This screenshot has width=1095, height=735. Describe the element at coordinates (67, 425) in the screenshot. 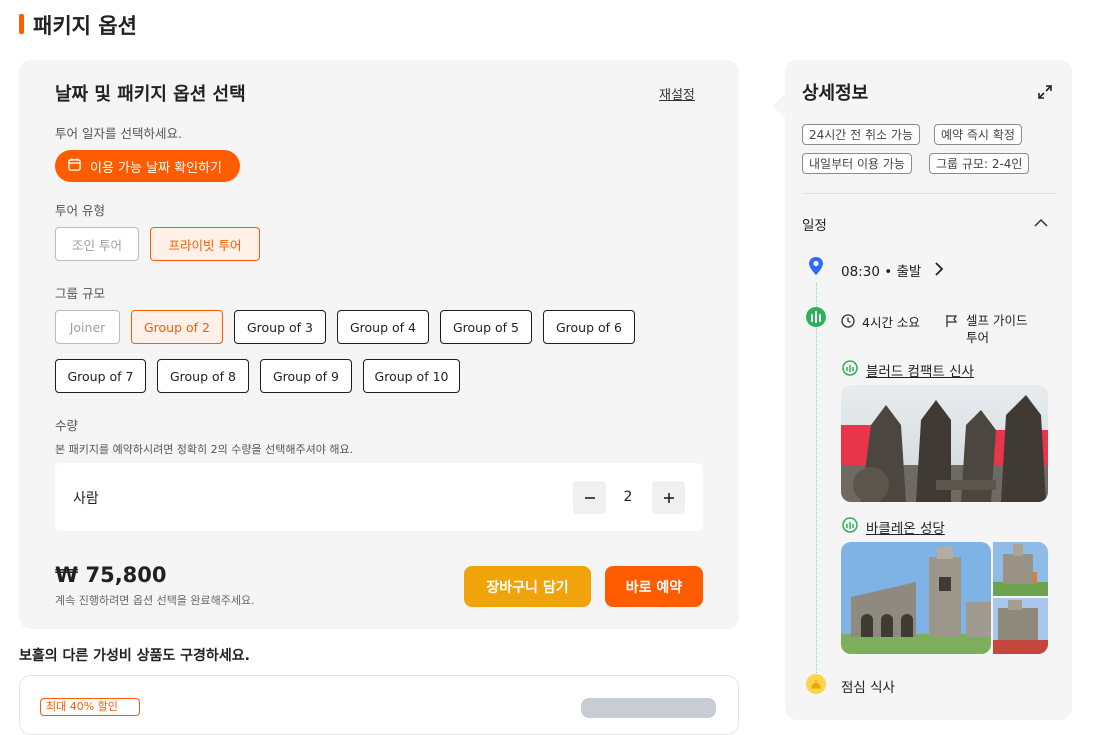

I see `quantity-label: 수량` at that location.